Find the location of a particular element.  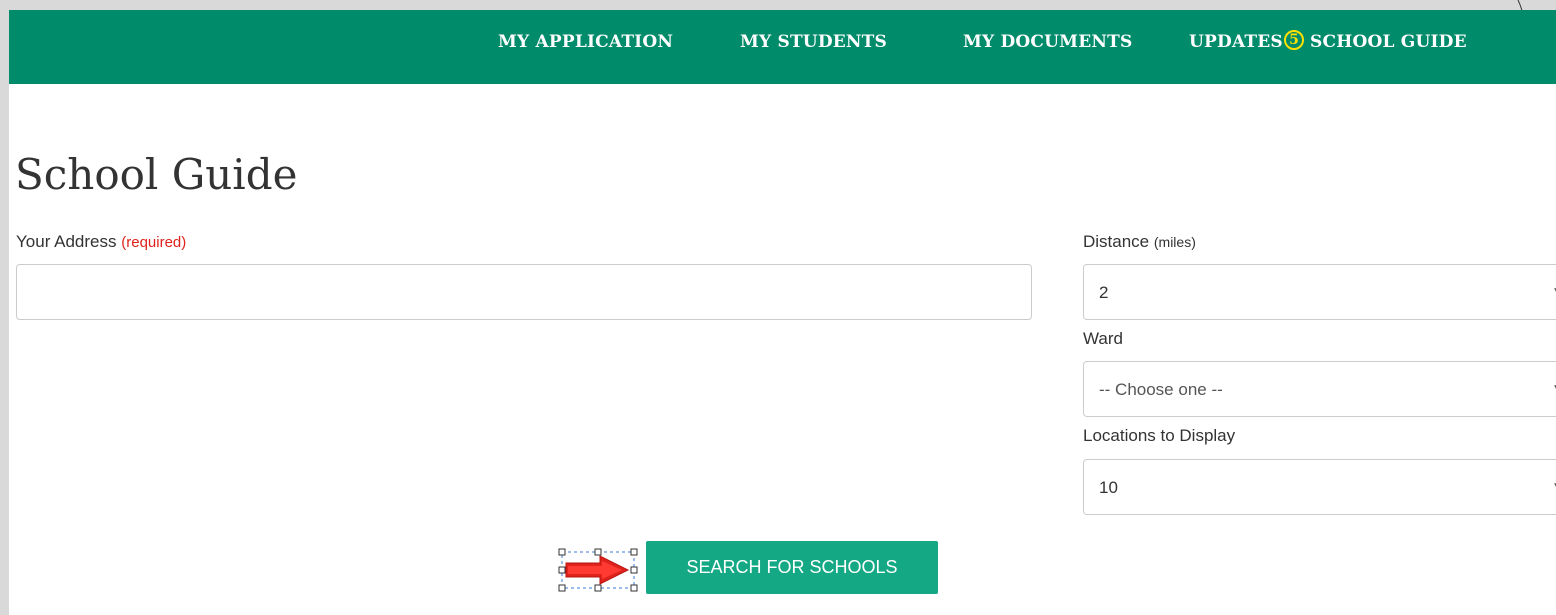

ward-label: Ward is located at coordinates (1103, 338).